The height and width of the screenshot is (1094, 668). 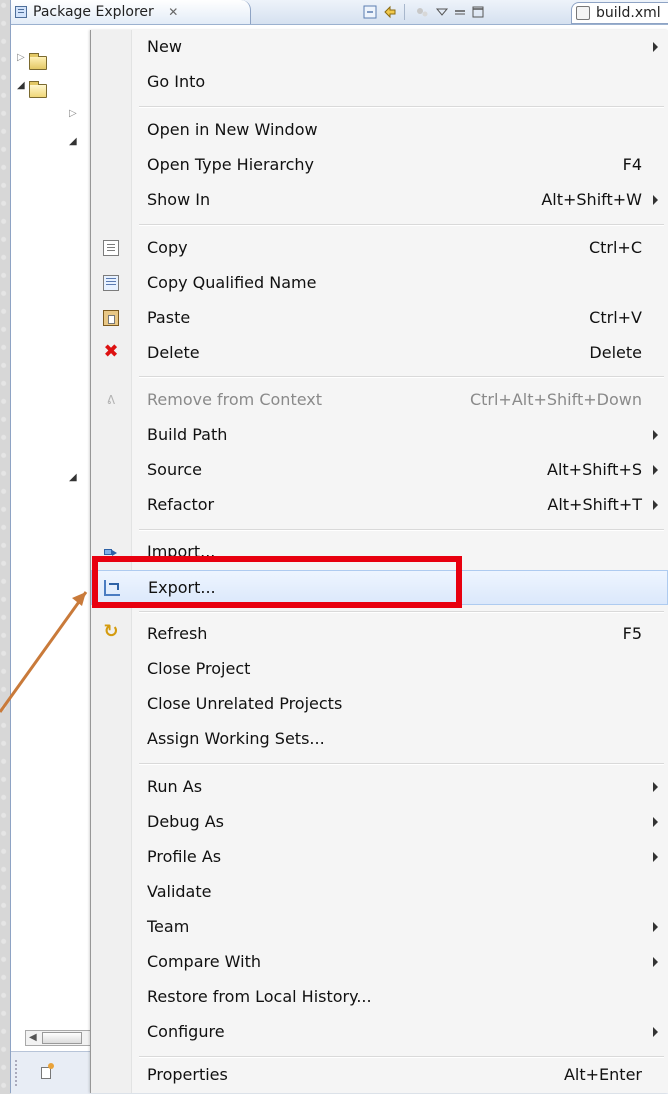 I want to click on delete-icon: ✖, so click(x=111, y=351).